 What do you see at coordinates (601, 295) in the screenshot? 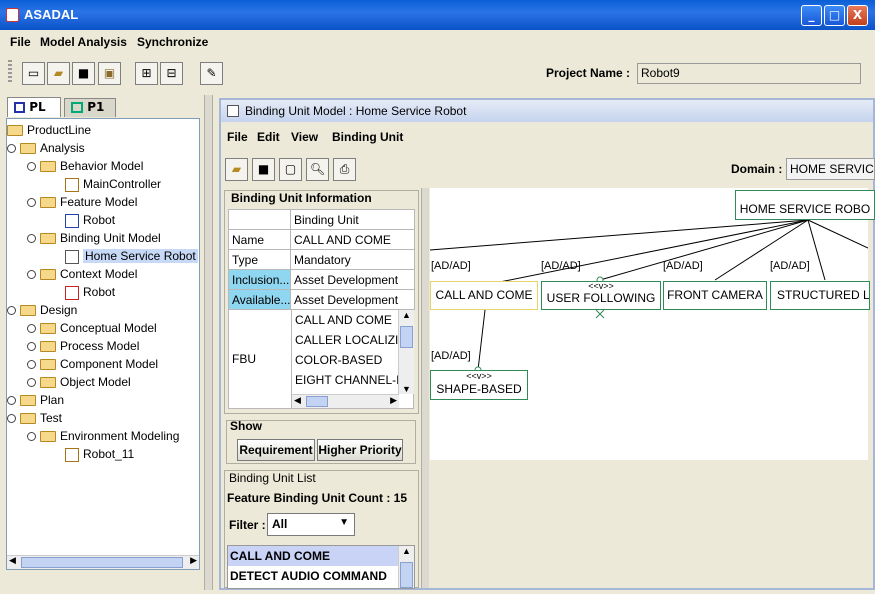
I see `node-user-following: <<v>> USER FOLLOWING` at bounding box center [601, 295].